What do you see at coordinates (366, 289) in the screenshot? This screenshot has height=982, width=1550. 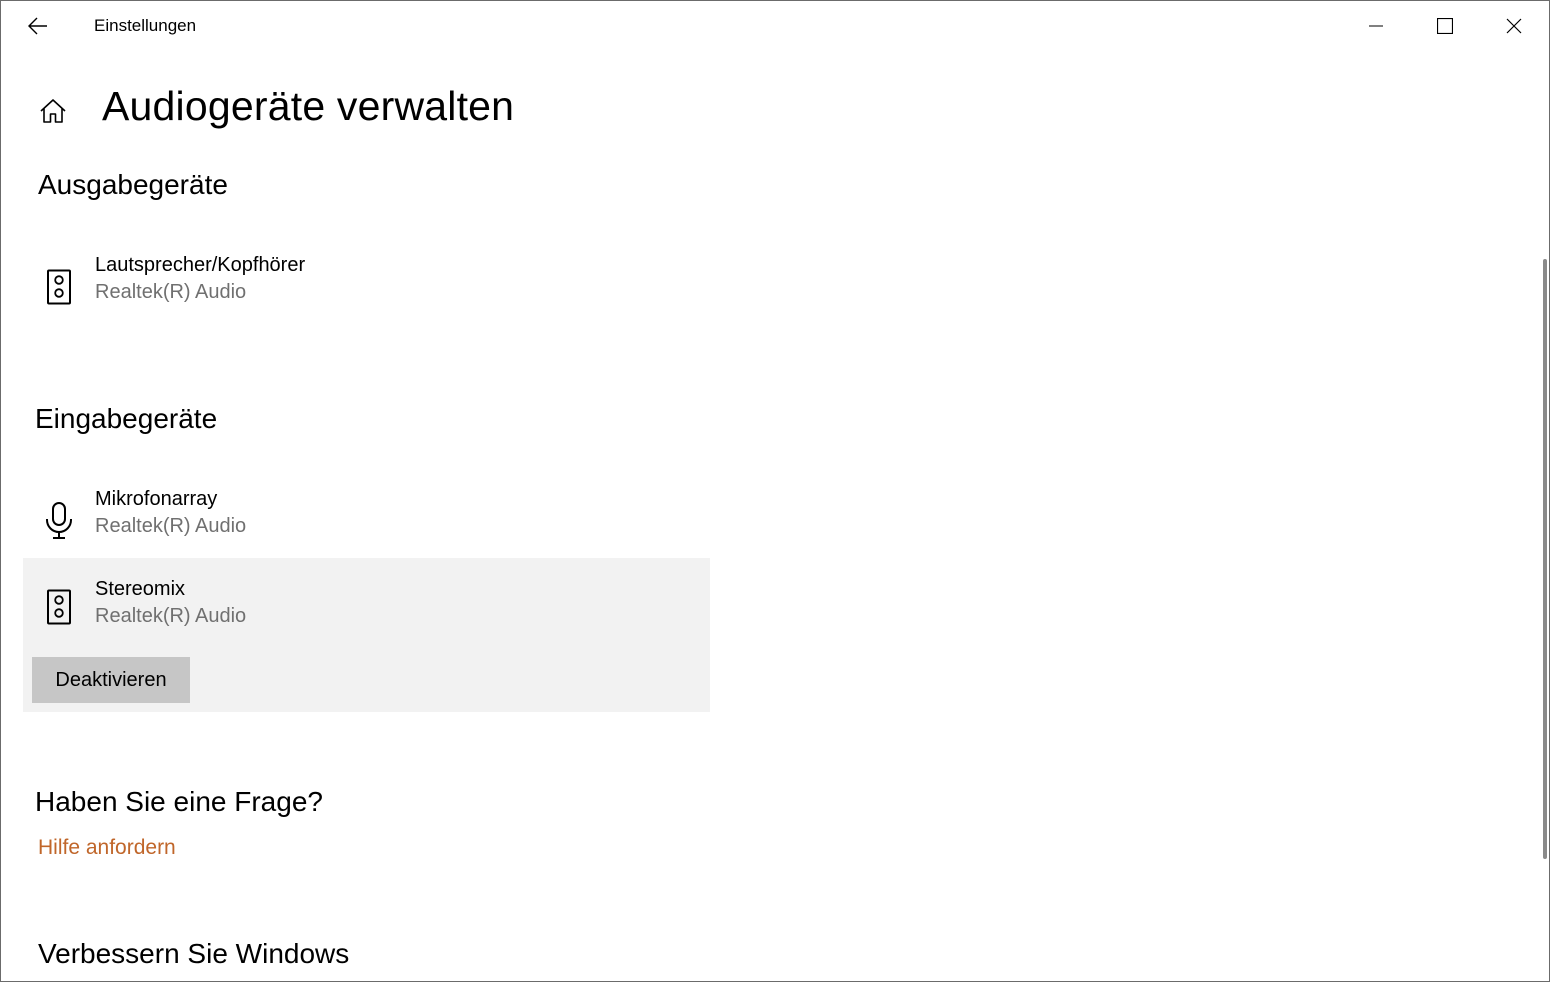 I see `output-device-item: Lautsprecher/Kopfhörer Realtek(R) Audio` at bounding box center [366, 289].